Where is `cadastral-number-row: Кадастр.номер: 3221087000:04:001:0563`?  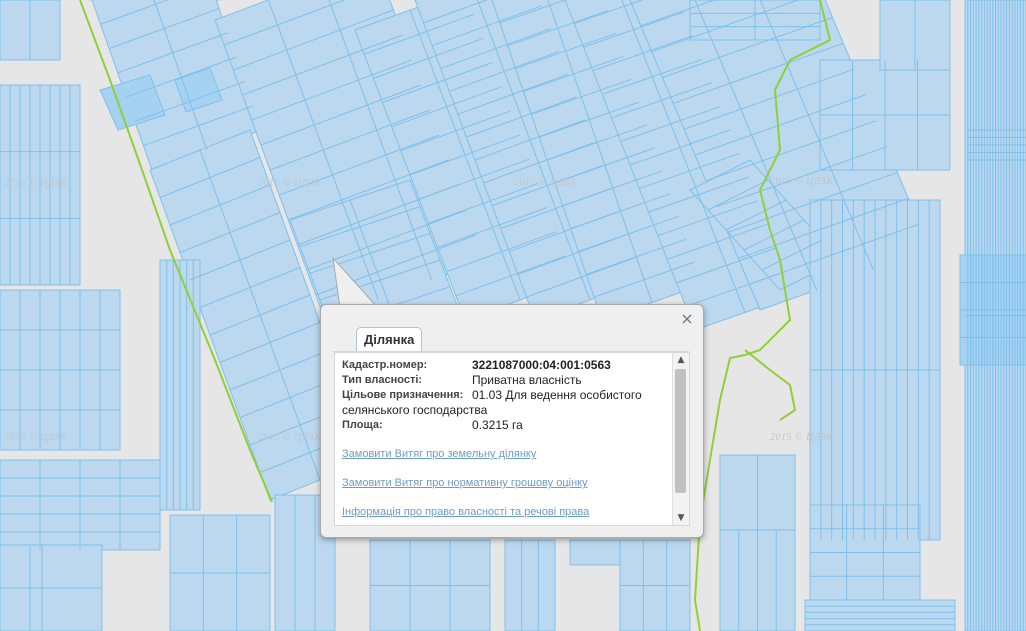
cadastral-number-row: Кадастр.номер: 3221087000:04:001:0563 is located at coordinates (507, 365).